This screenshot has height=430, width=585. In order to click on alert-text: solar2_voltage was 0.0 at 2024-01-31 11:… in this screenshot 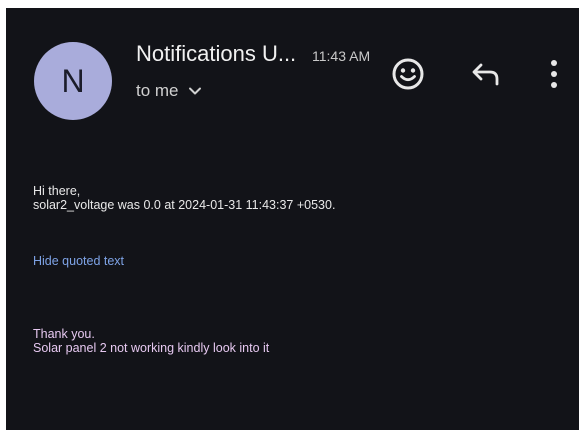, I will do `click(184, 205)`.